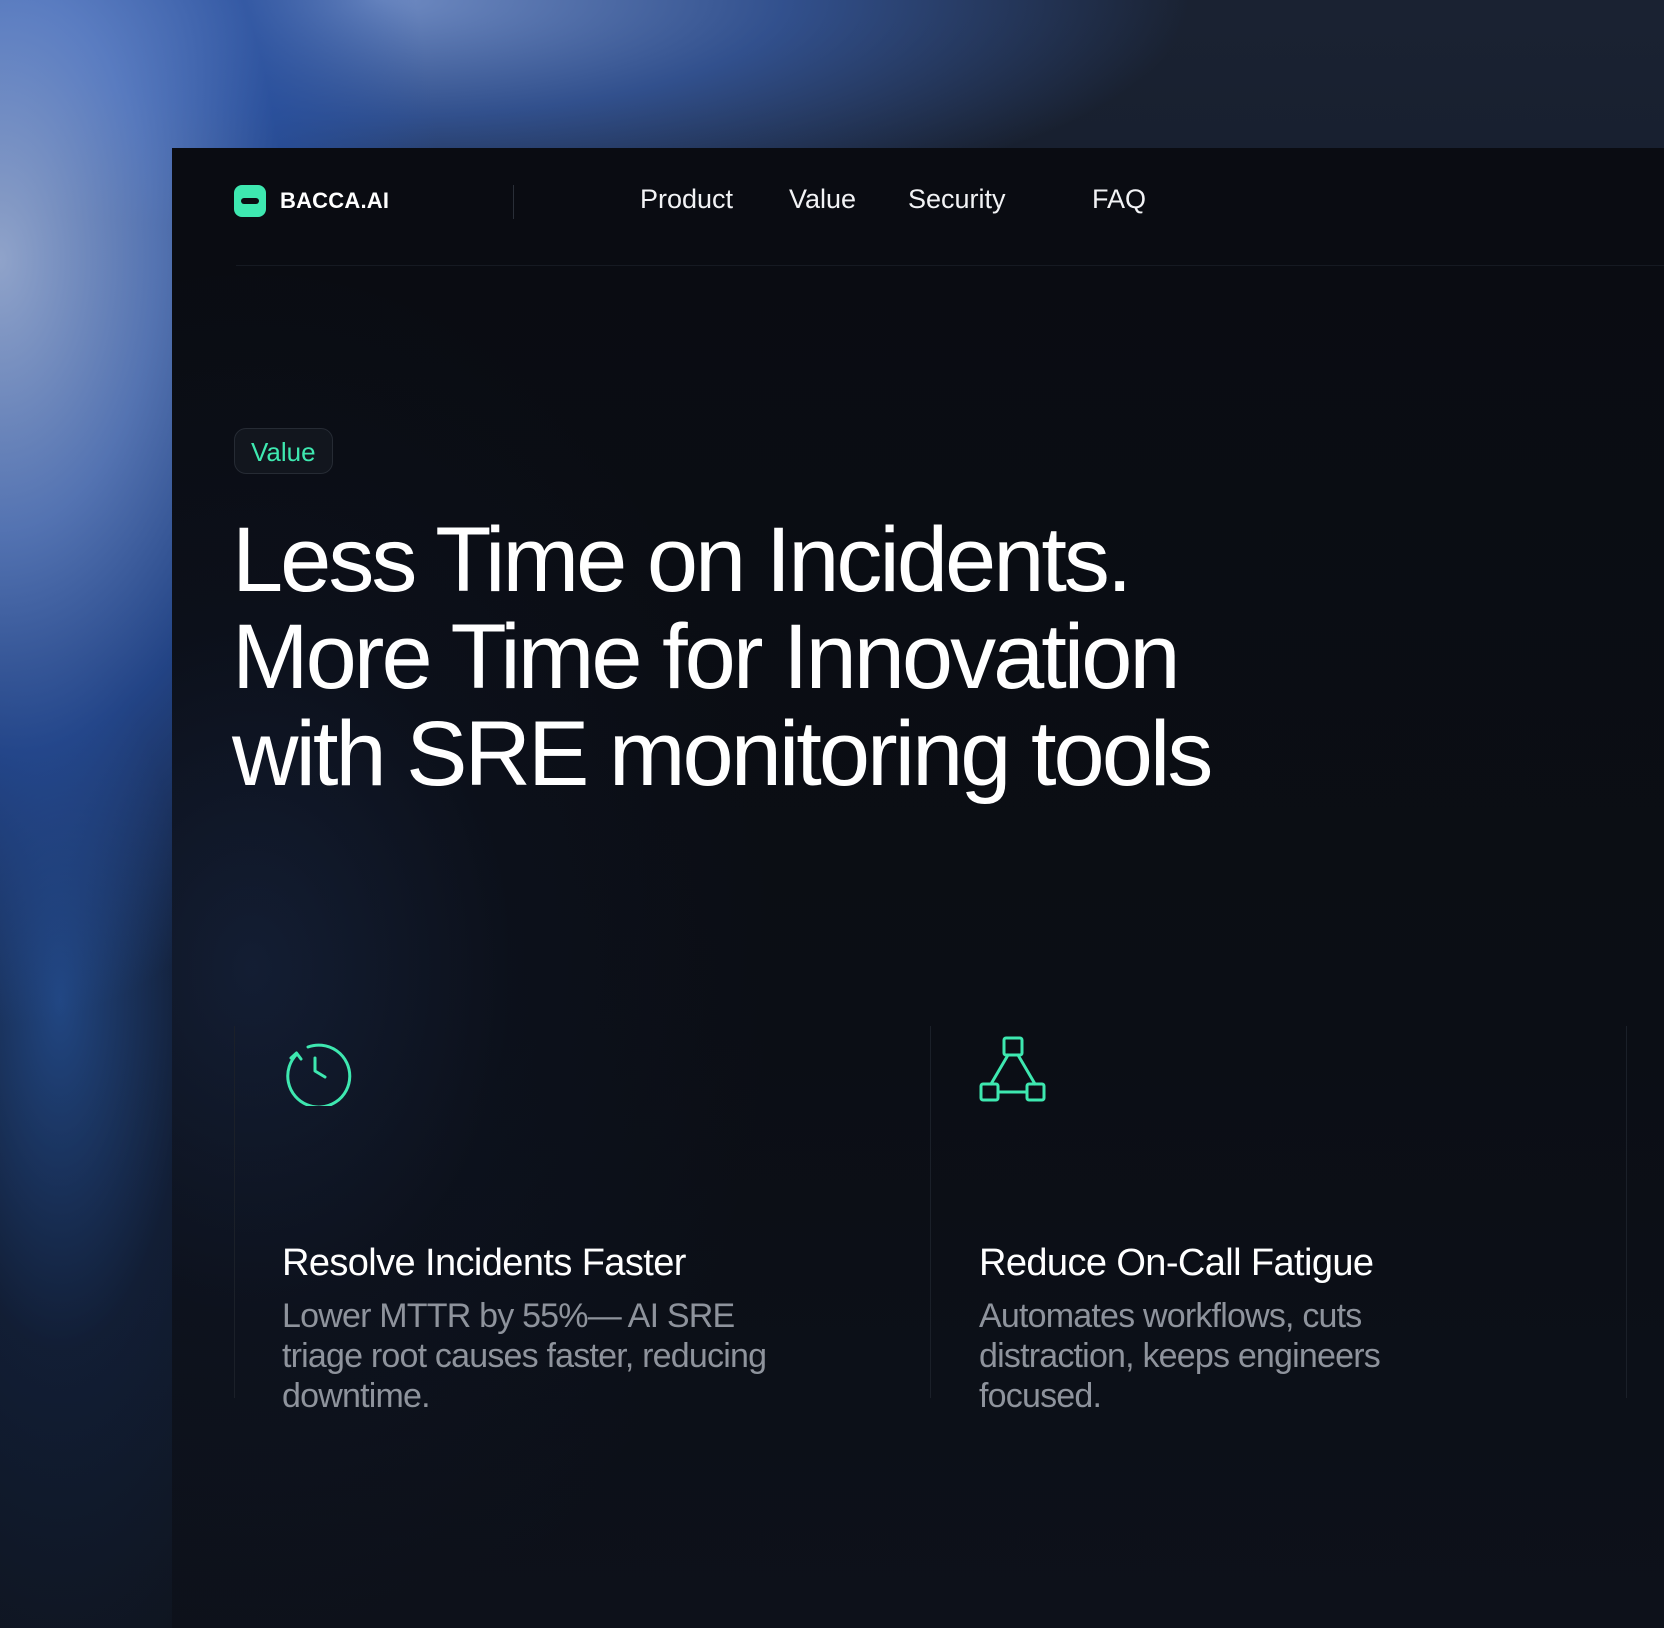 The width and height of the screenshot is (1664, 1628). I want to click on headline-line-1: Less Time on Incidents., so click(682, 560).